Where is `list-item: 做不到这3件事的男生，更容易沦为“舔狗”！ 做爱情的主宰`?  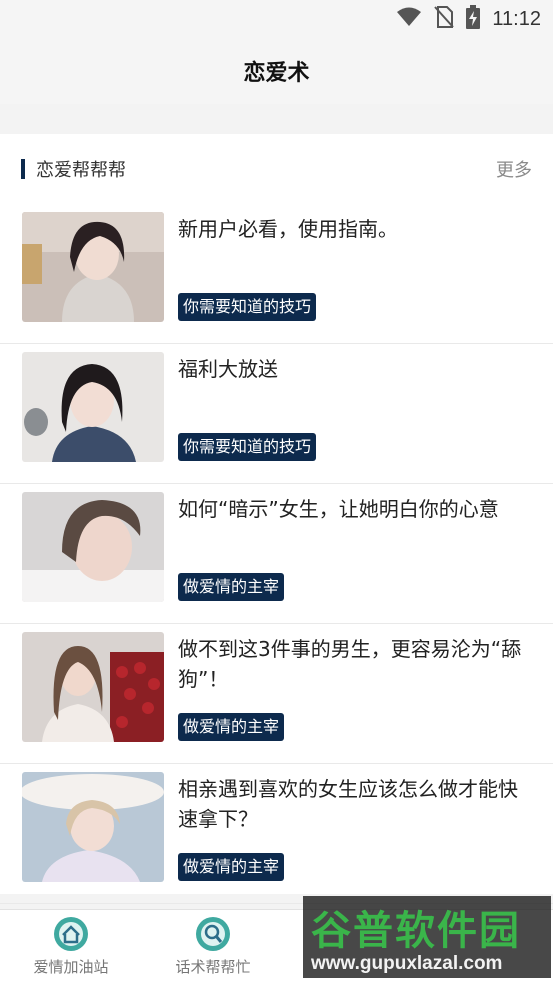
list-item: 做不到这3件事的男生，更容易沦为“舔狗”！ 做爱情的主宰 is located at coordinates (276, 694).